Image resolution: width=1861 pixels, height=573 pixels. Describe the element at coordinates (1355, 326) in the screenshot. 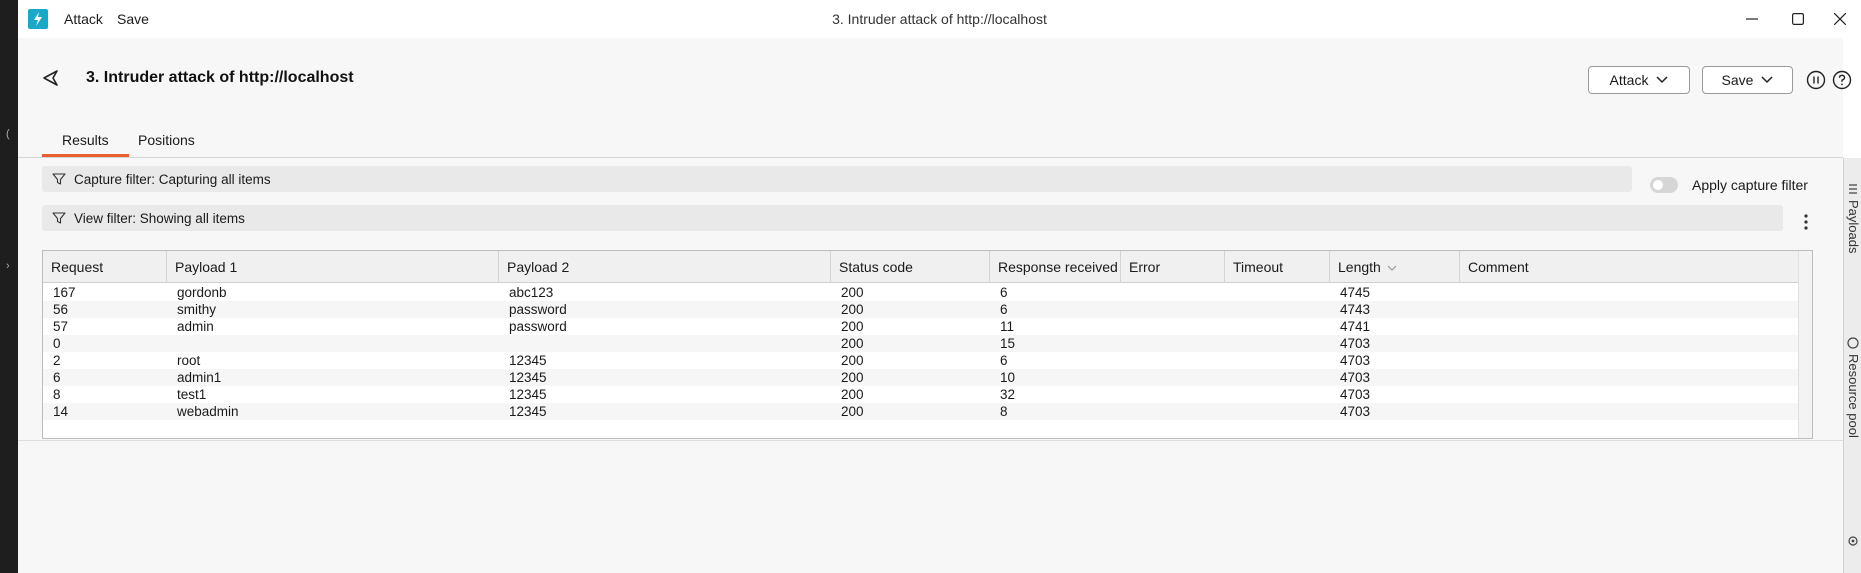

I see `table-cell-length: 4741` at that location.